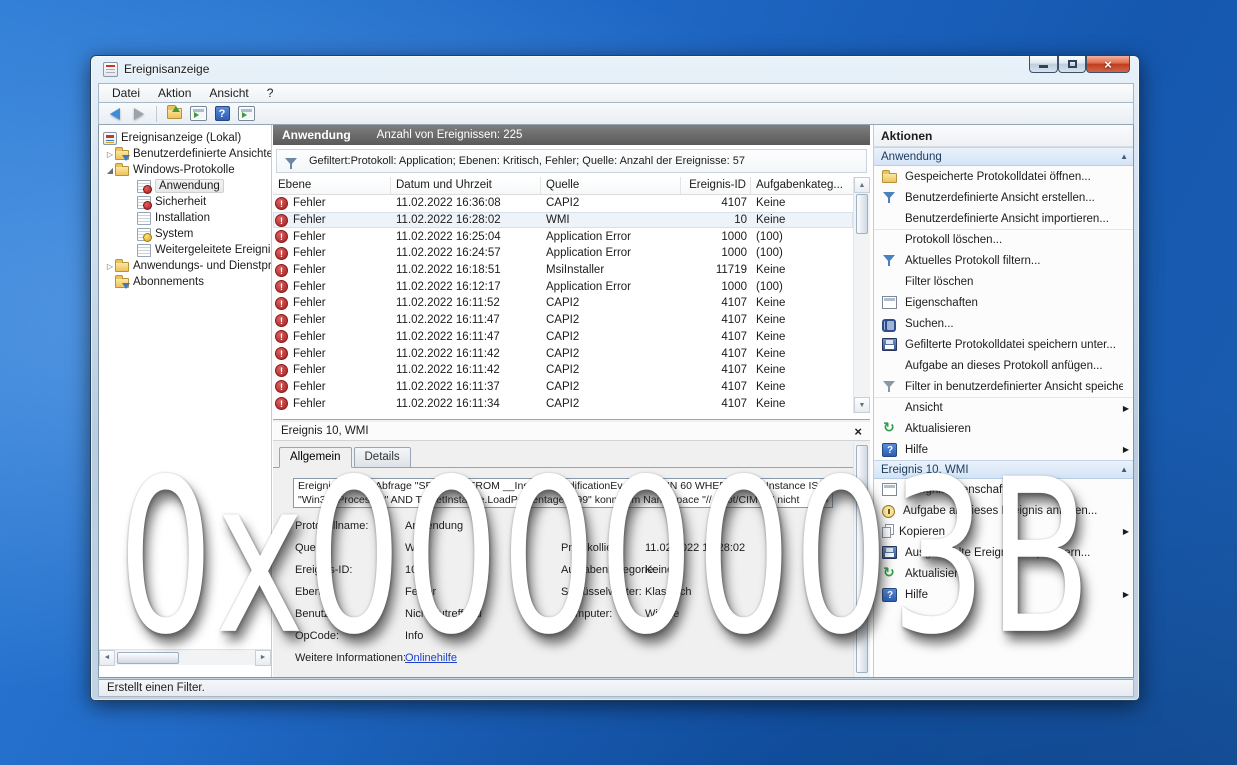 Image resolution: width=1237 pixels, height=765 pixels. I want to click on event-source: CAPI2, so click(563, 403).